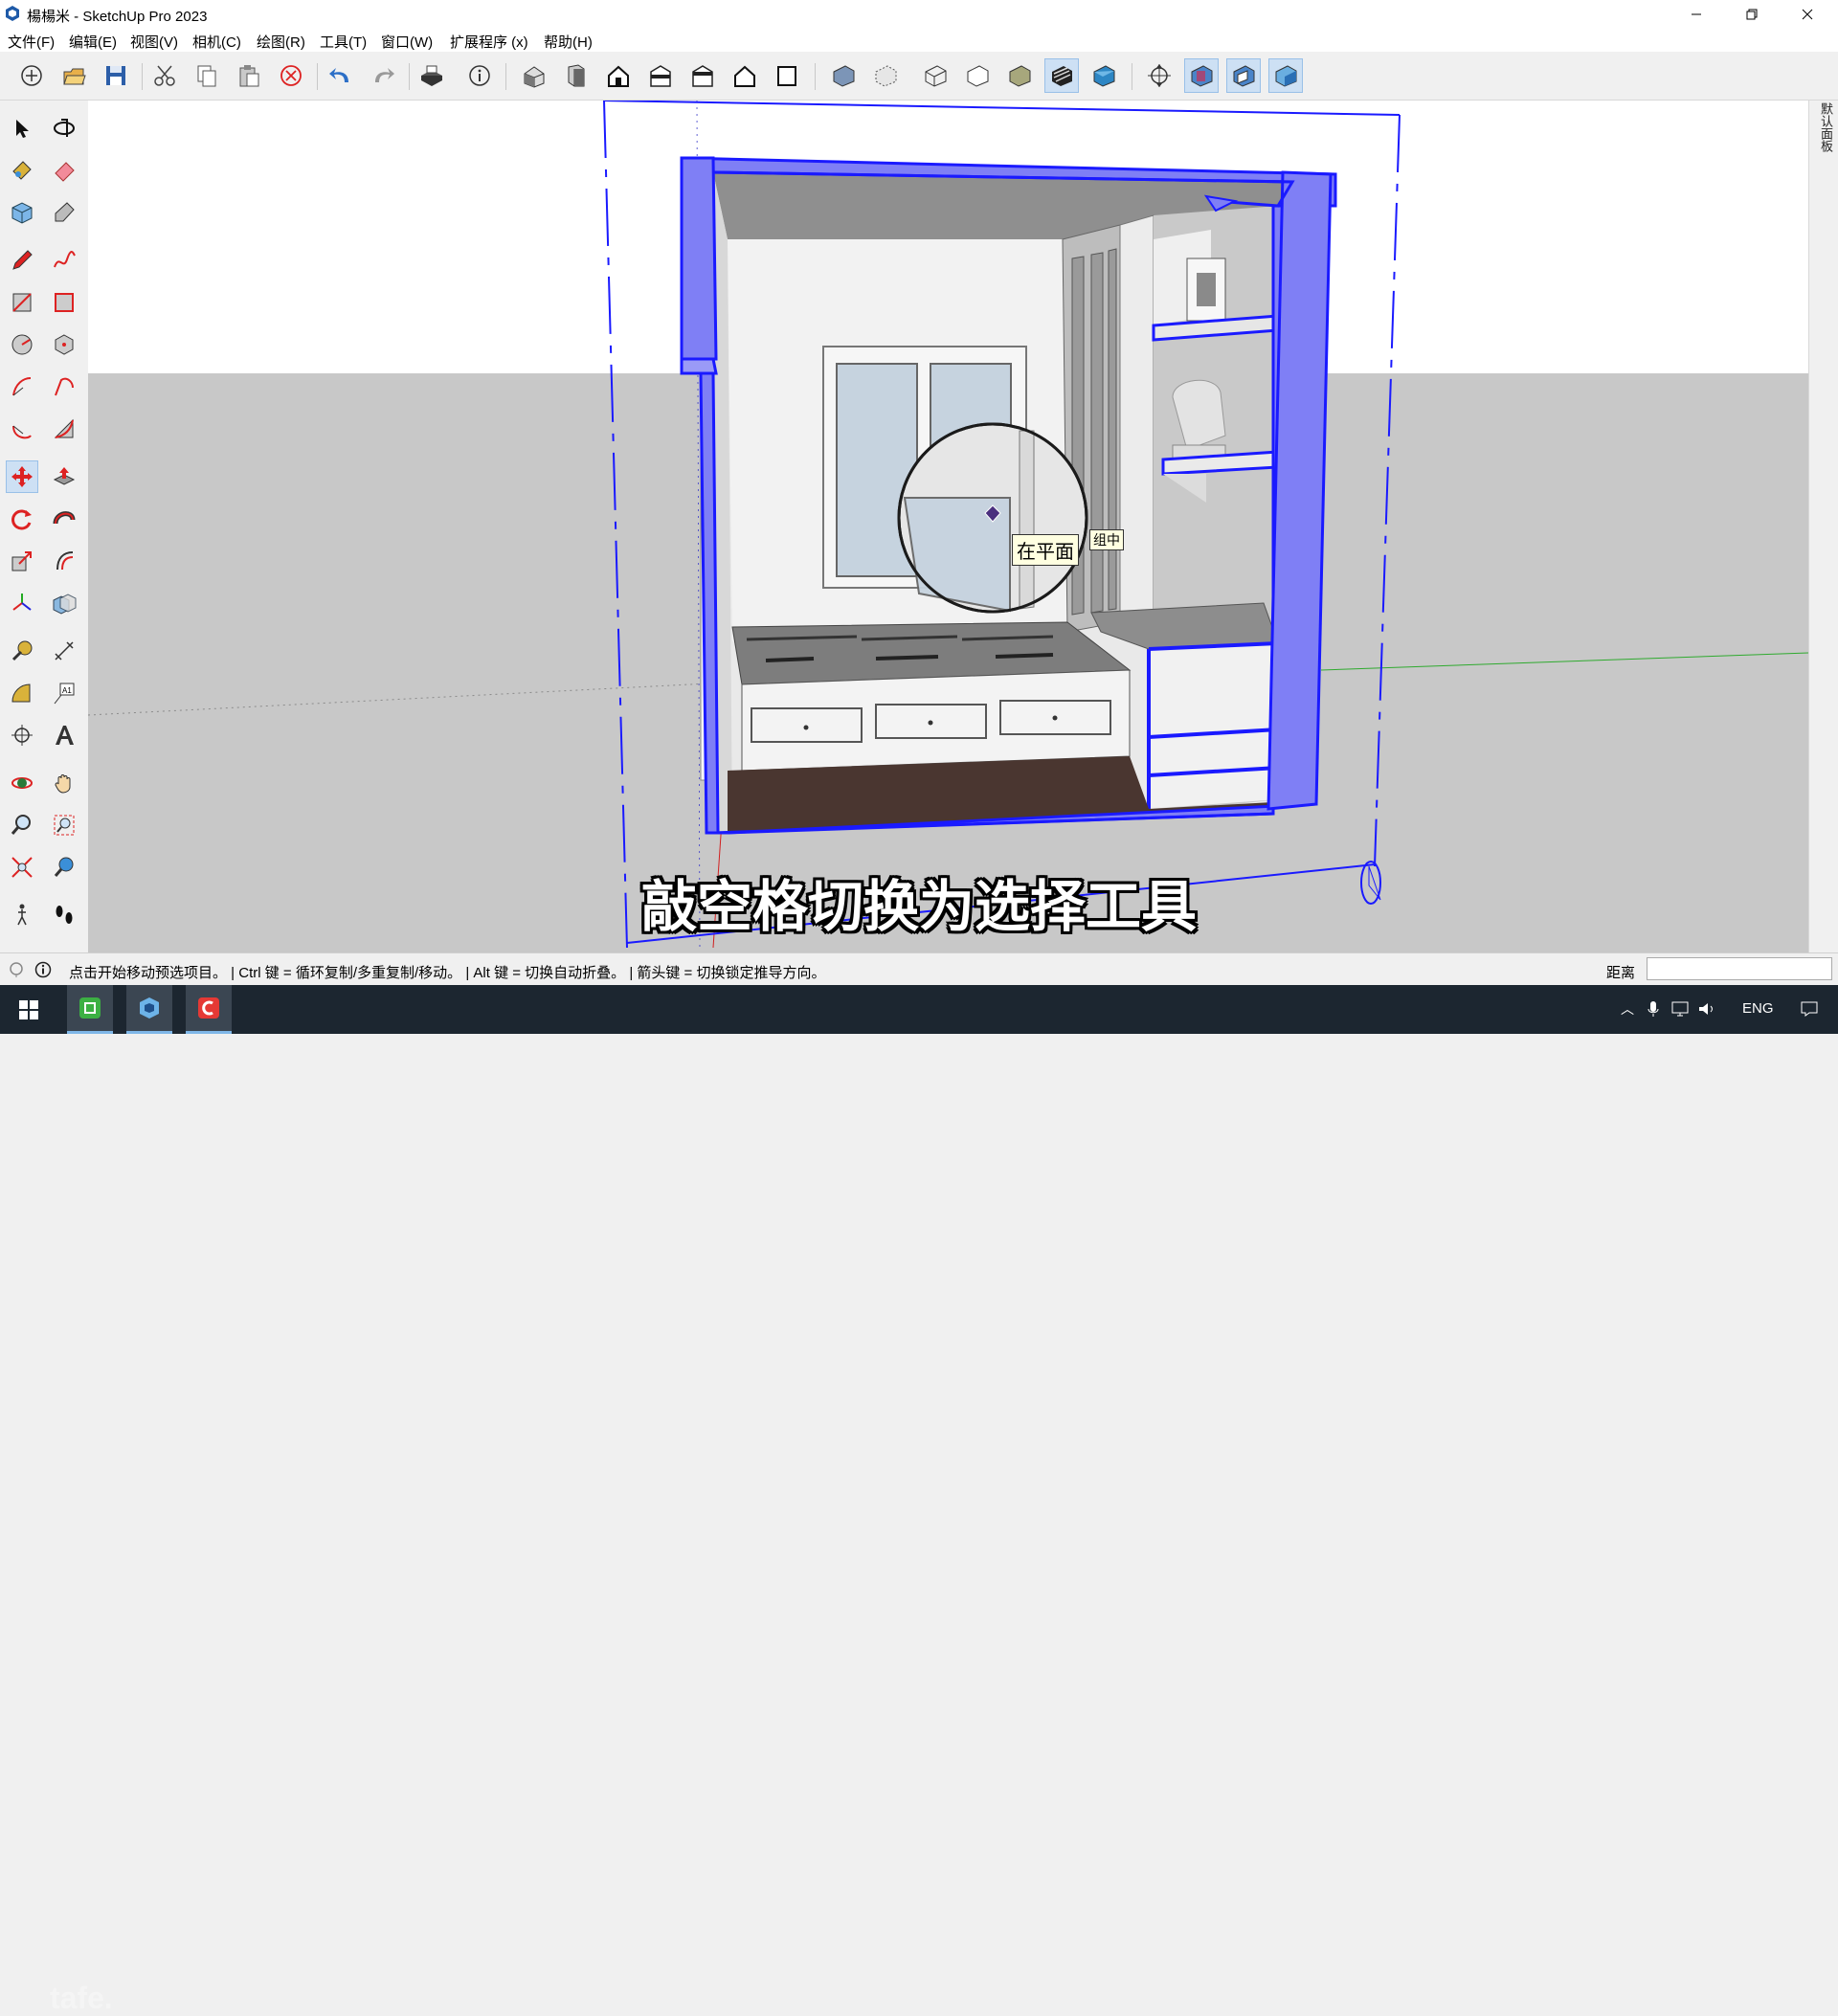 This screenshot has width=1838, height=2016. What do you see at coordinates (64, 825) in the screenshot?
I see `zoom-window-tool` at bounding box center [64, 825].